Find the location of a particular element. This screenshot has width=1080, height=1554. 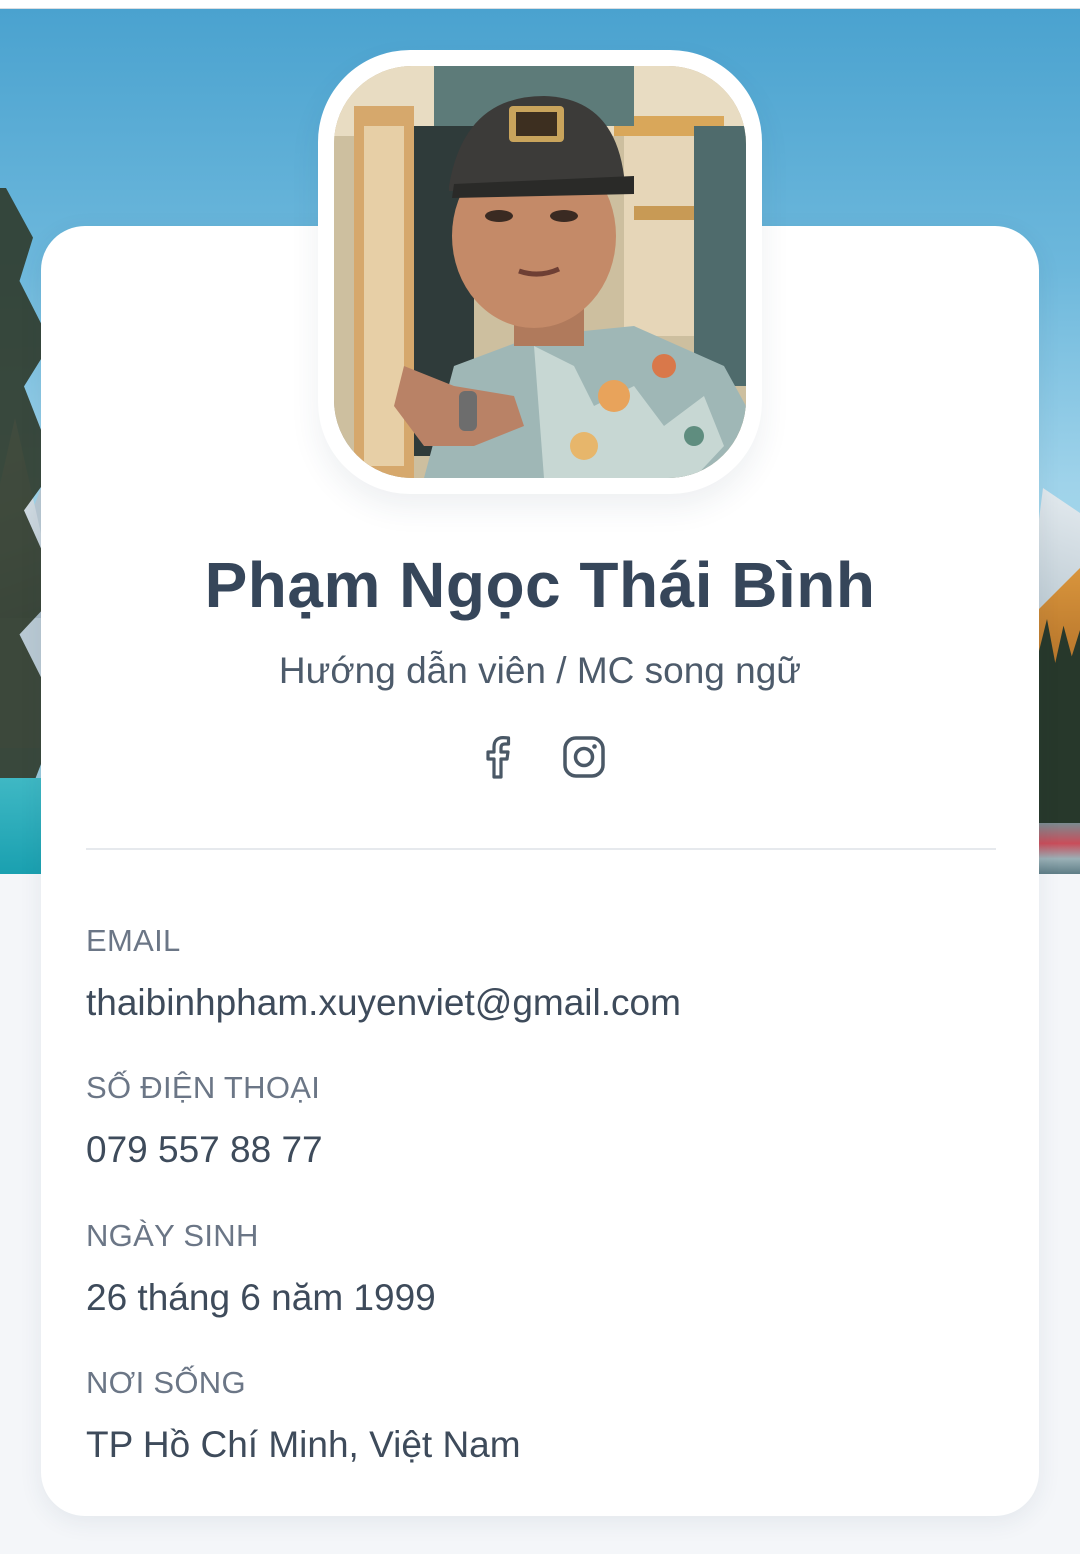

avatar is located at coordinates (540, 272).